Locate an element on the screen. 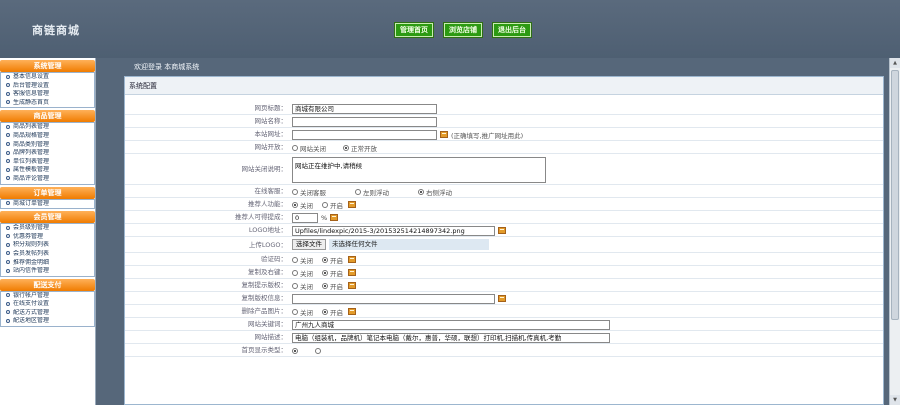 This screenshot has width=900, height=405. sidebar-item: 品牌列表管理 is located at coordinates (47, 153).